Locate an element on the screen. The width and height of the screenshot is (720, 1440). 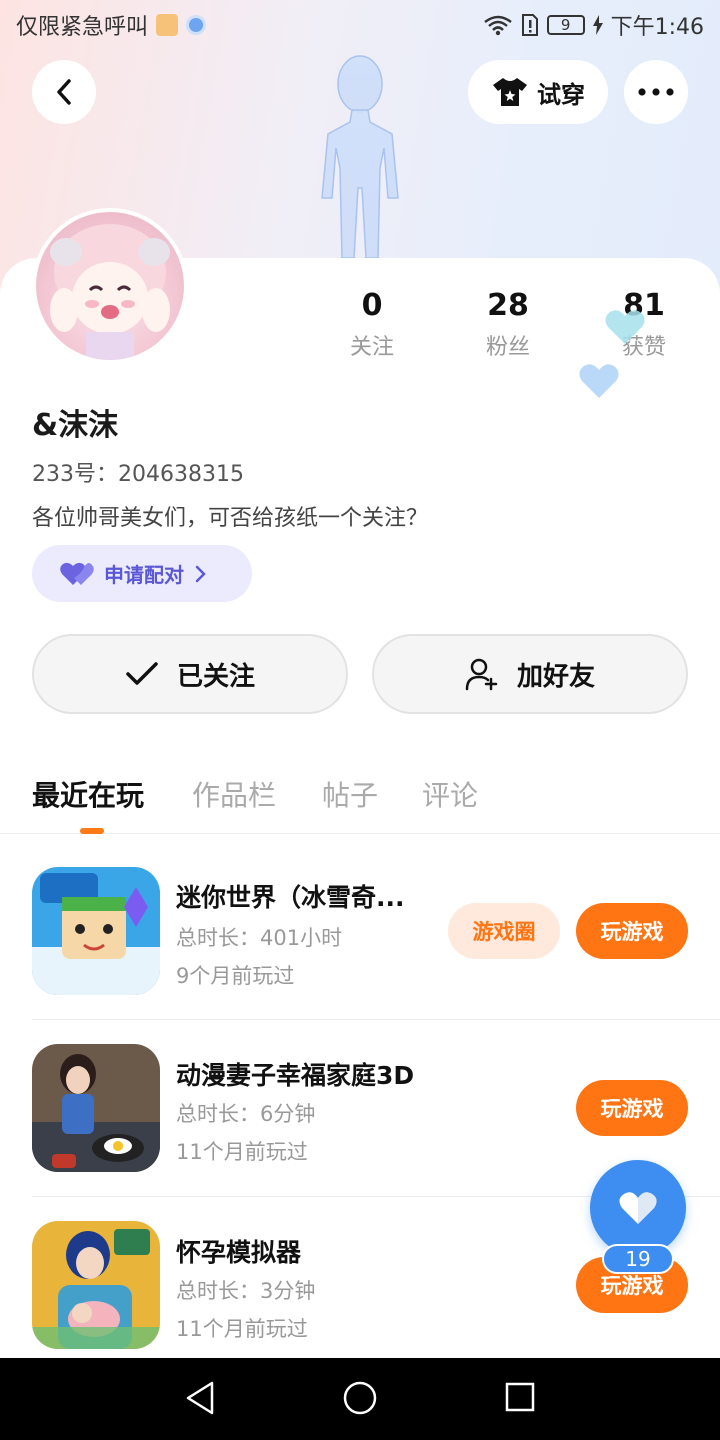
avatar is located at coordinates (110, 286).